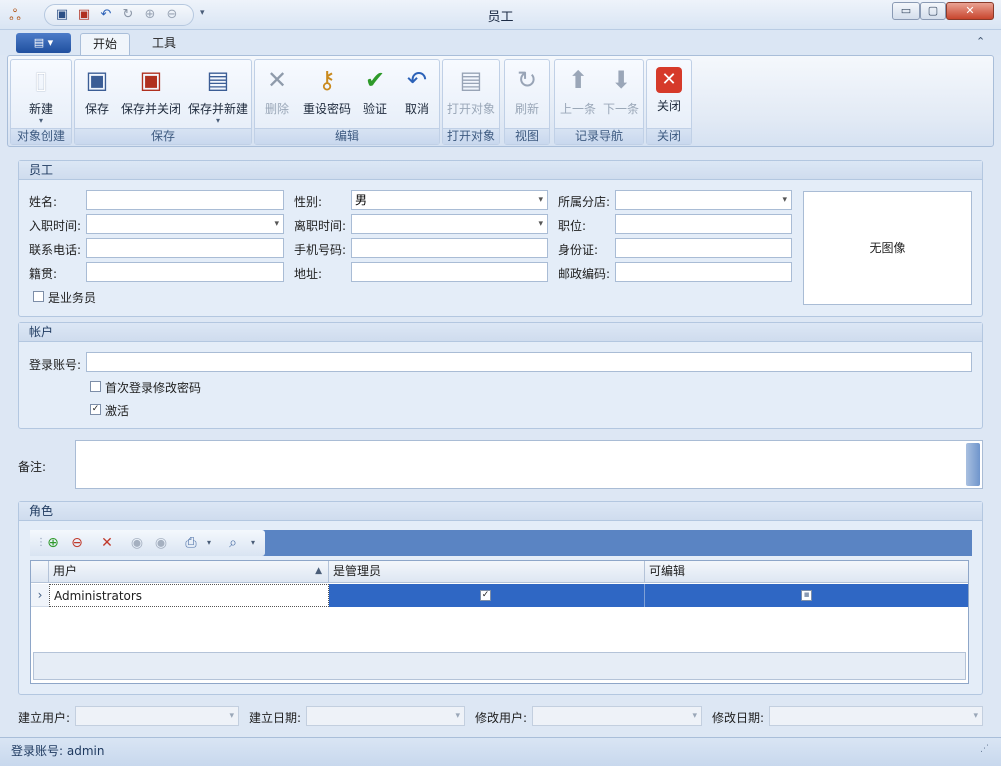  I want to click on ribbon-group-edit: ✕ 删除 ⚷ 重设密码 ✔ 验证 ↶ 取消 编辑, so click(347, 102).